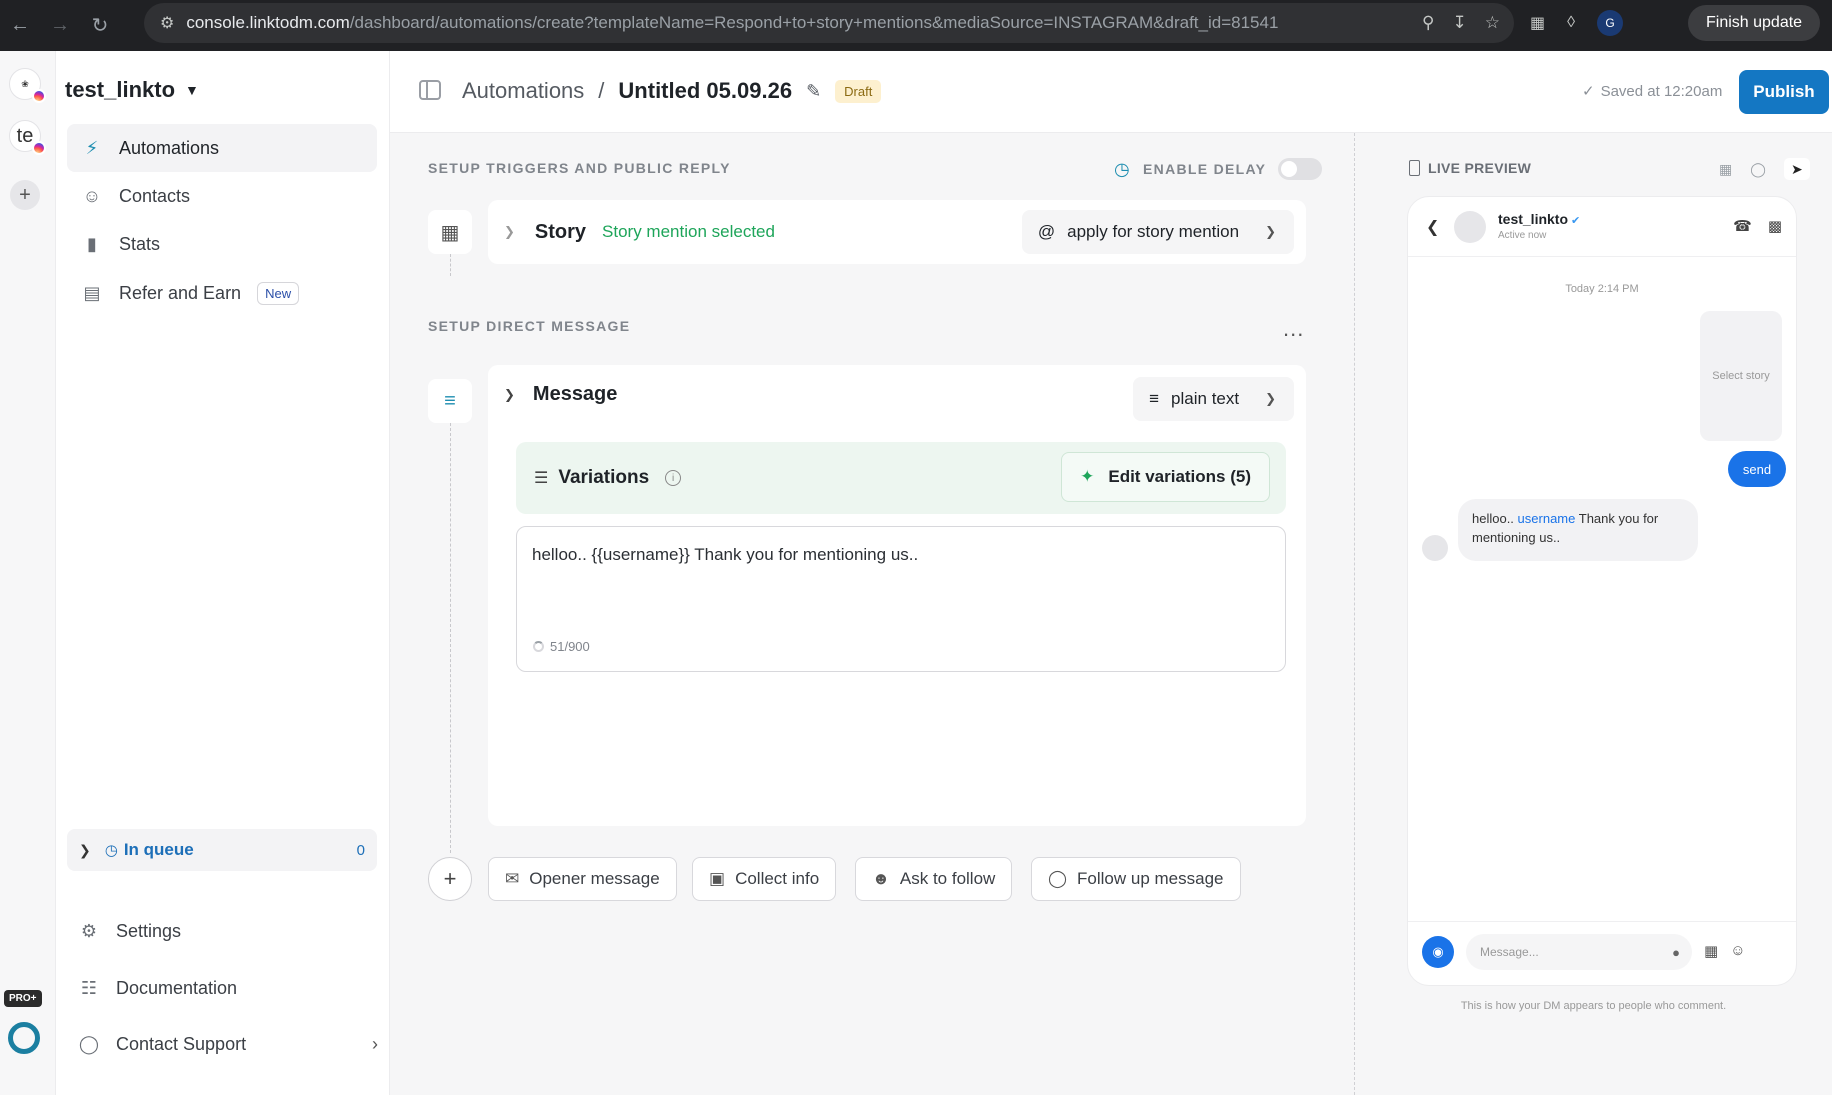  I want to click on extension-icon: ▦, so click(1537, 23).